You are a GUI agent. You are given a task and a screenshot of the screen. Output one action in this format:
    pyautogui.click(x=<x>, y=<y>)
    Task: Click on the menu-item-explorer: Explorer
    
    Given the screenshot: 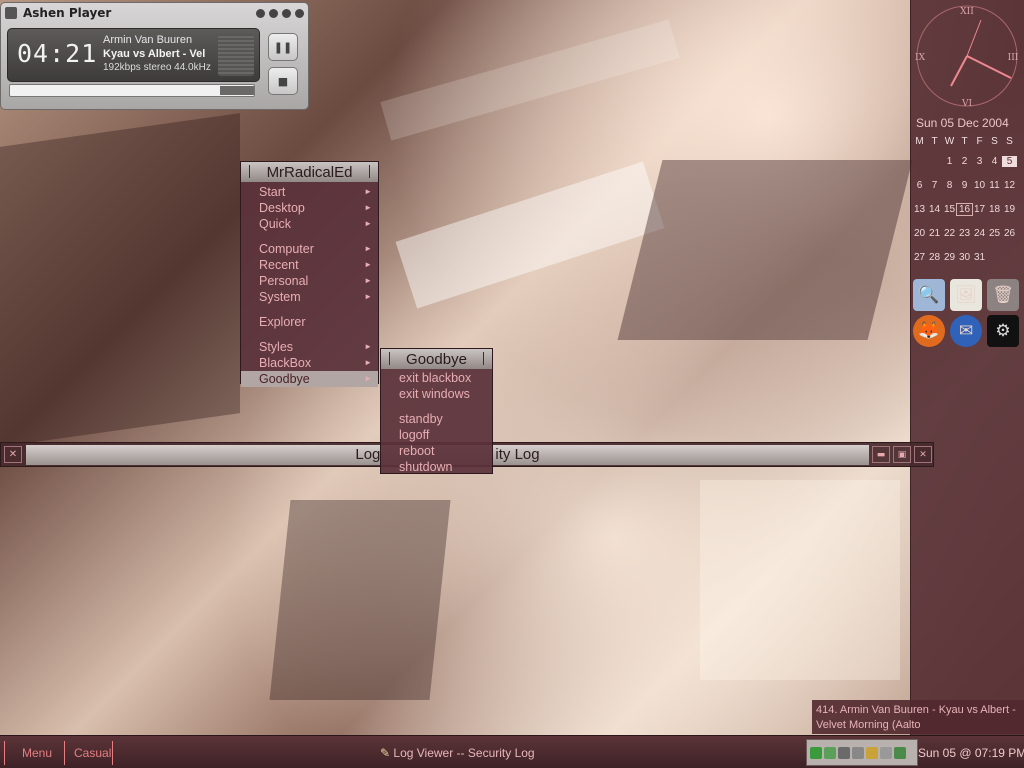 What is the action you would take?
    pyautogui.click(x=309, y=322)
    